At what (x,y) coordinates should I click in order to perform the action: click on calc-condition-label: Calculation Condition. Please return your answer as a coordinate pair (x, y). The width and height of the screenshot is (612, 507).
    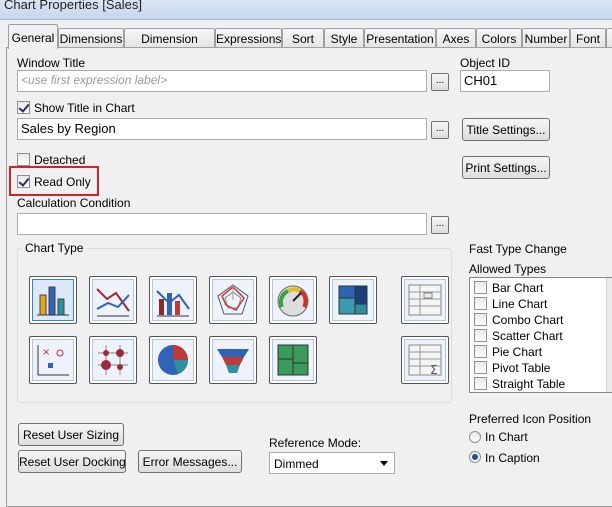
    Looking at the image, I should click on (74, 203).